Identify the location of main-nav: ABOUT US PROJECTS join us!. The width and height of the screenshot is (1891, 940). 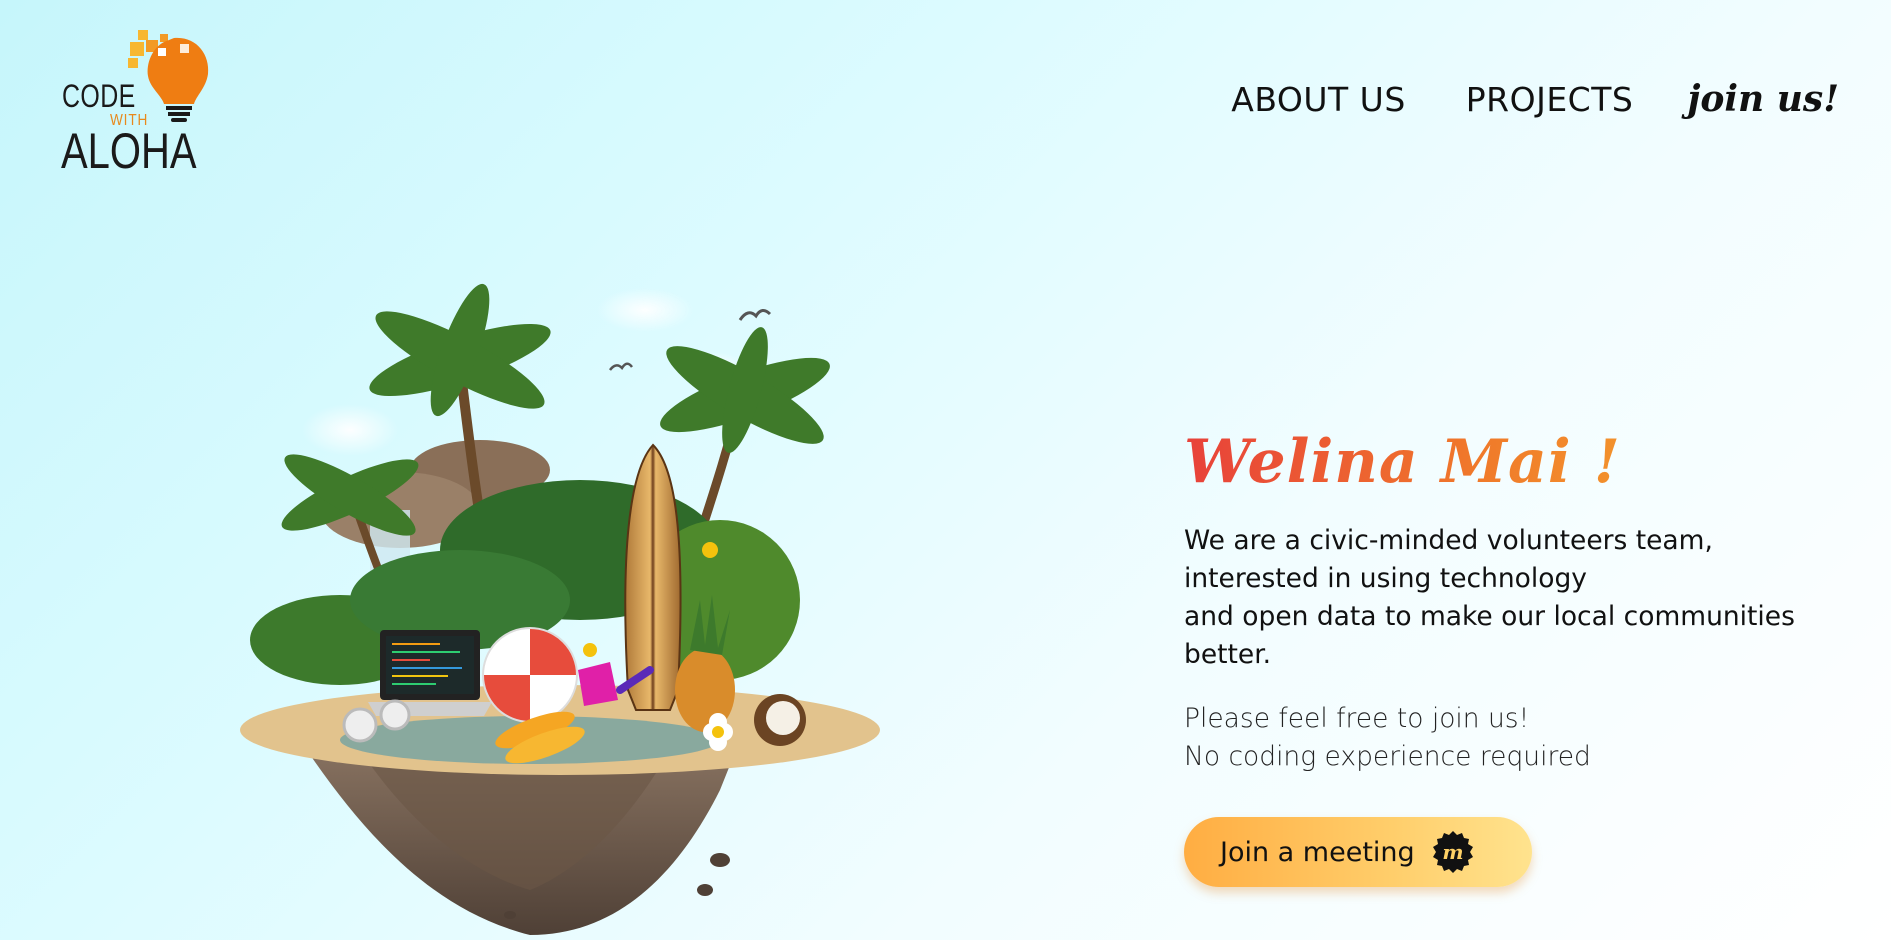
(1535, 99).